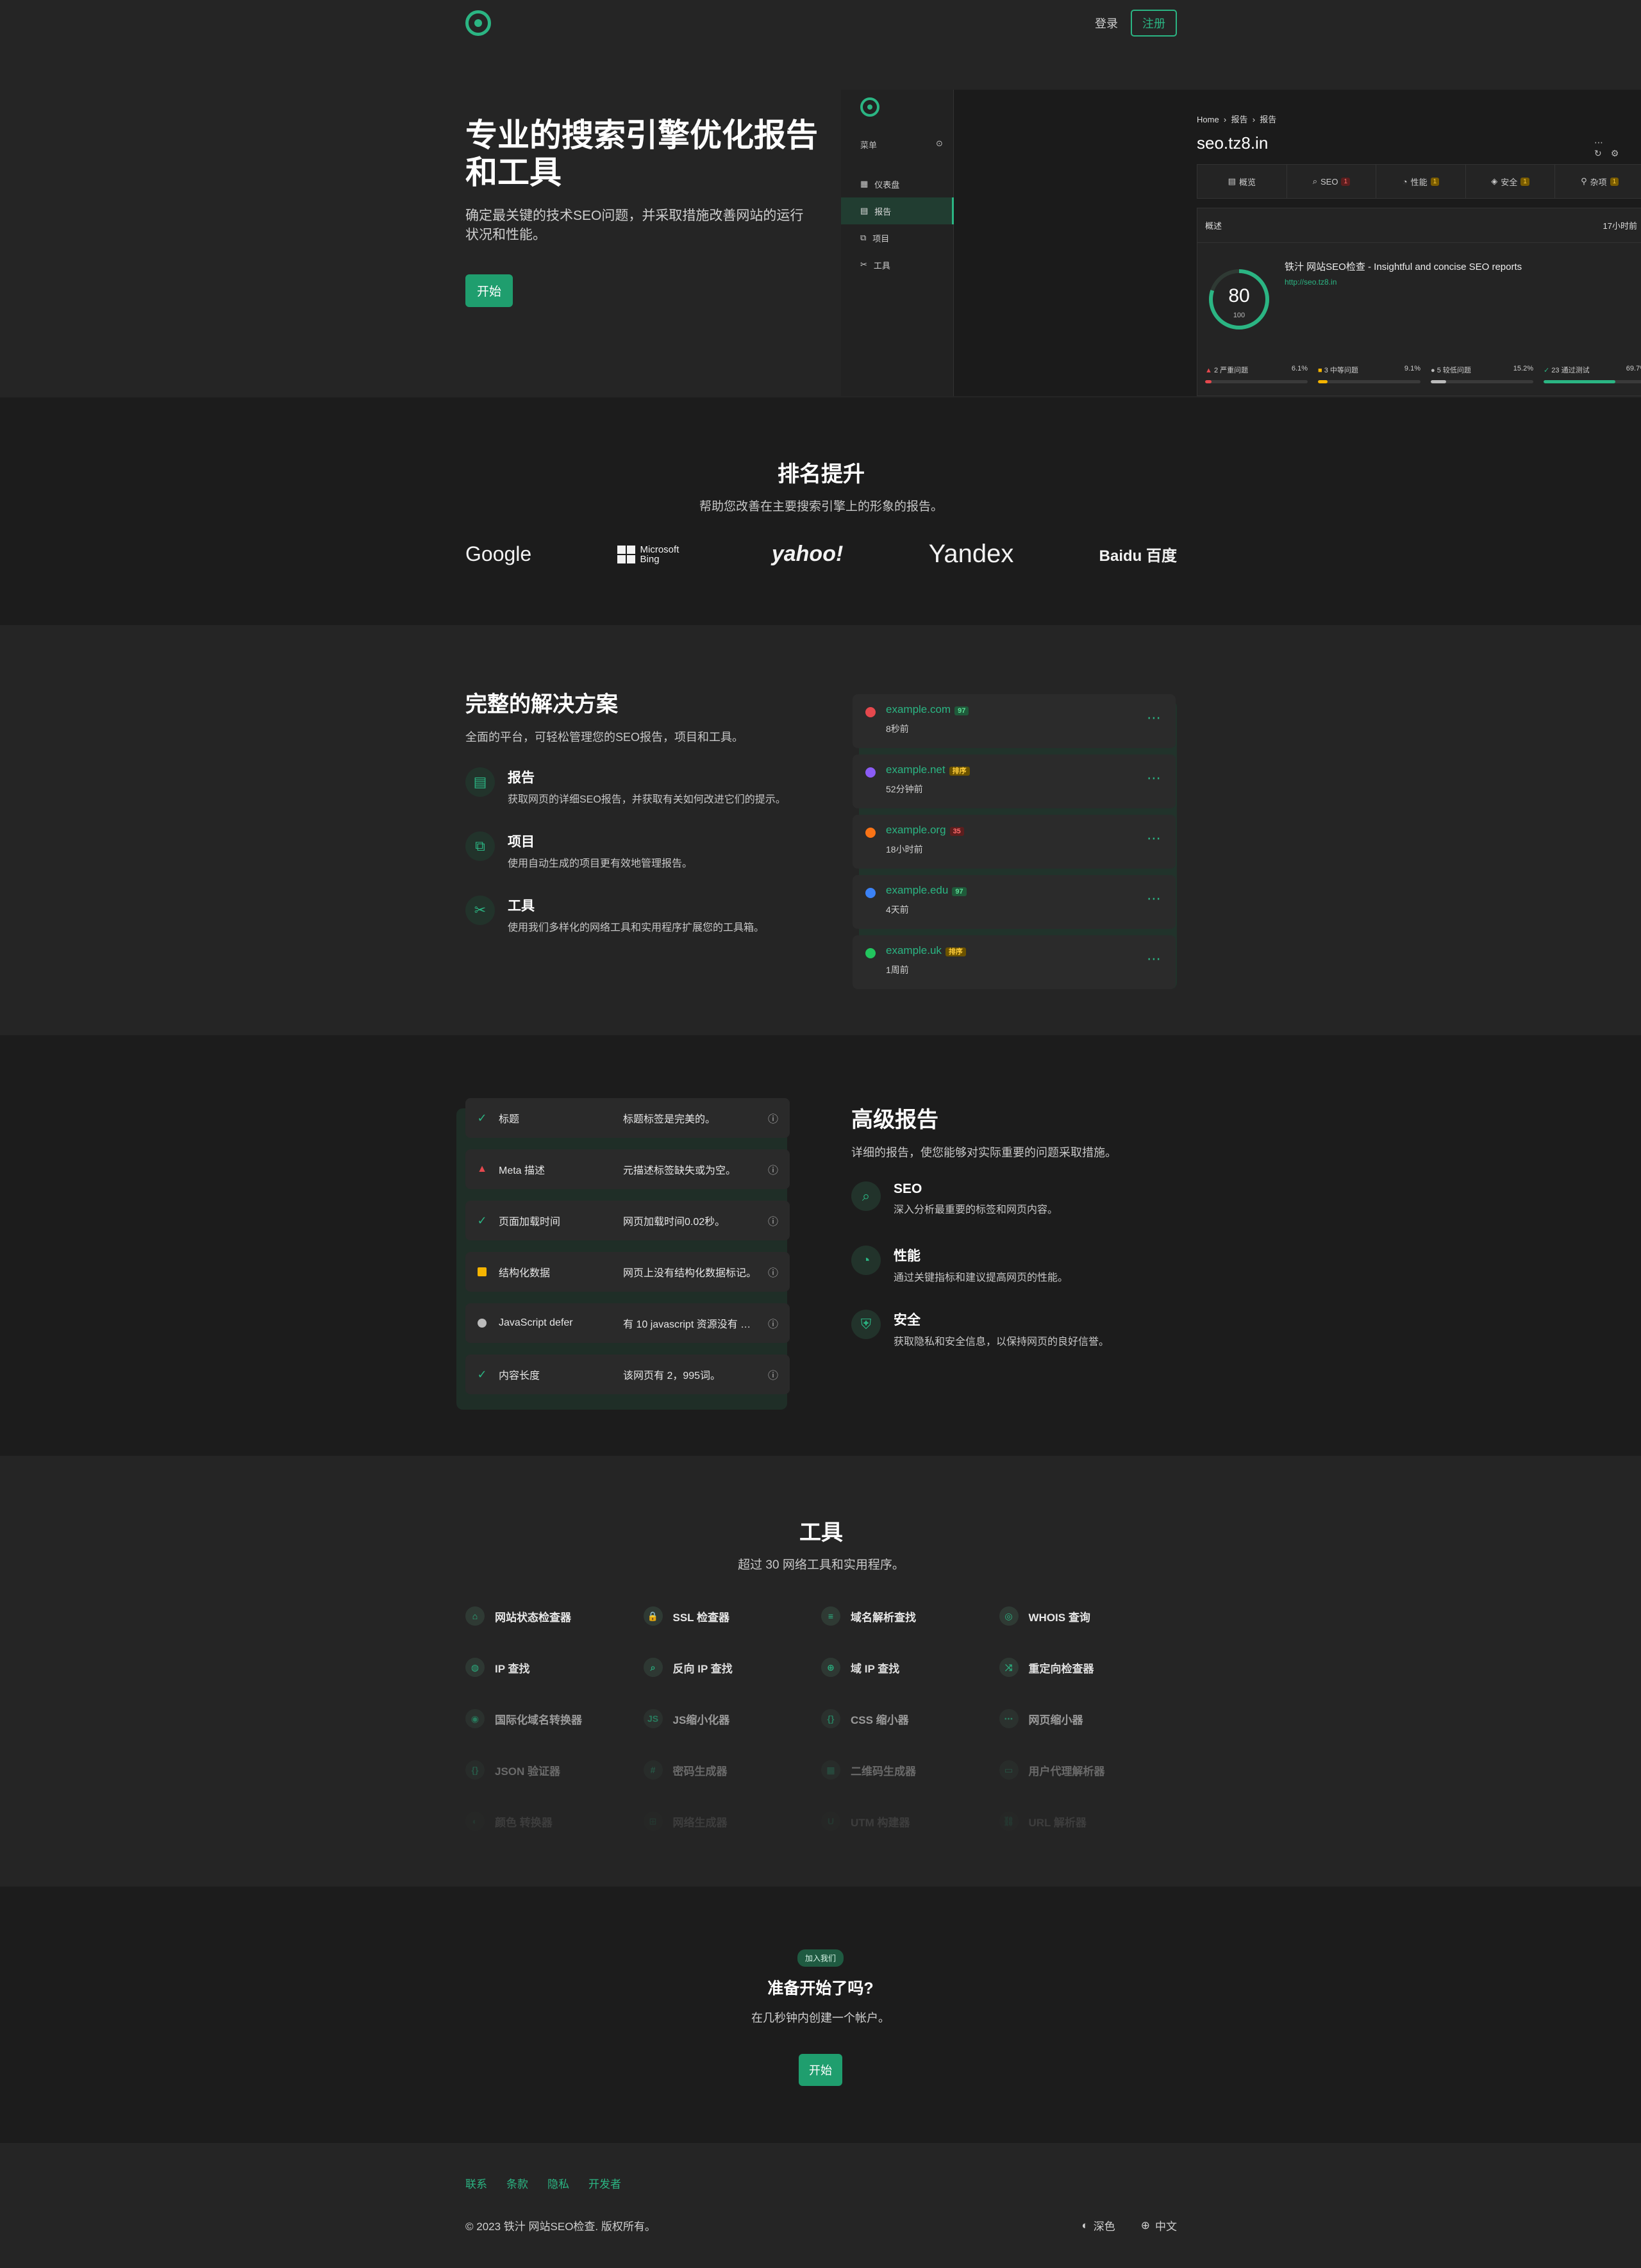  I want to click on ranking-subtitle: 帮助您改善在主要搜索引擎上的形象的报告。, so click(821, 506).